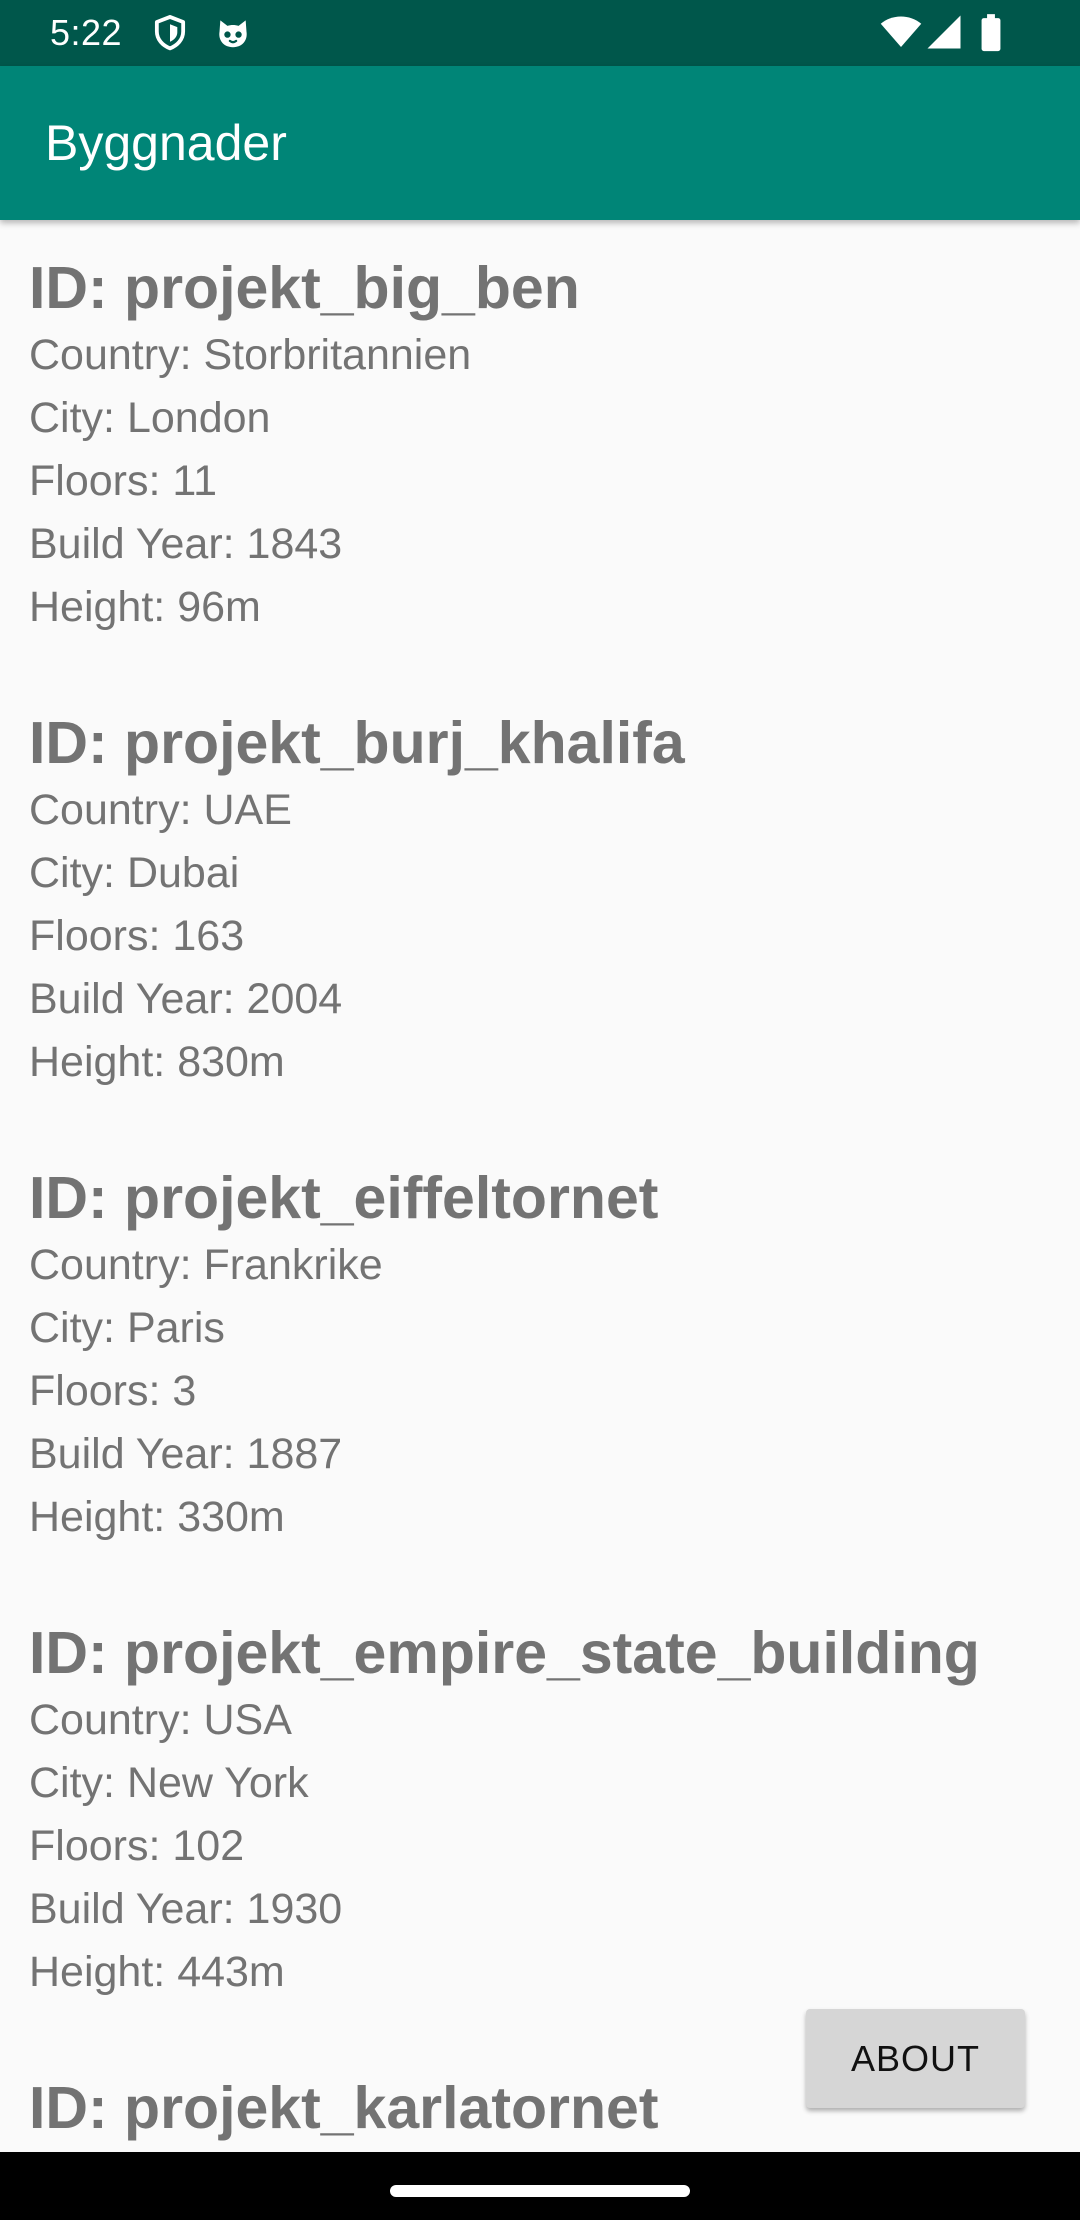 The height and width of the screenshot is (2220, 1080). Describe the element at coordinates (123, 481) in the screenshot. I see `building-floors: Floors: 11` at that location.